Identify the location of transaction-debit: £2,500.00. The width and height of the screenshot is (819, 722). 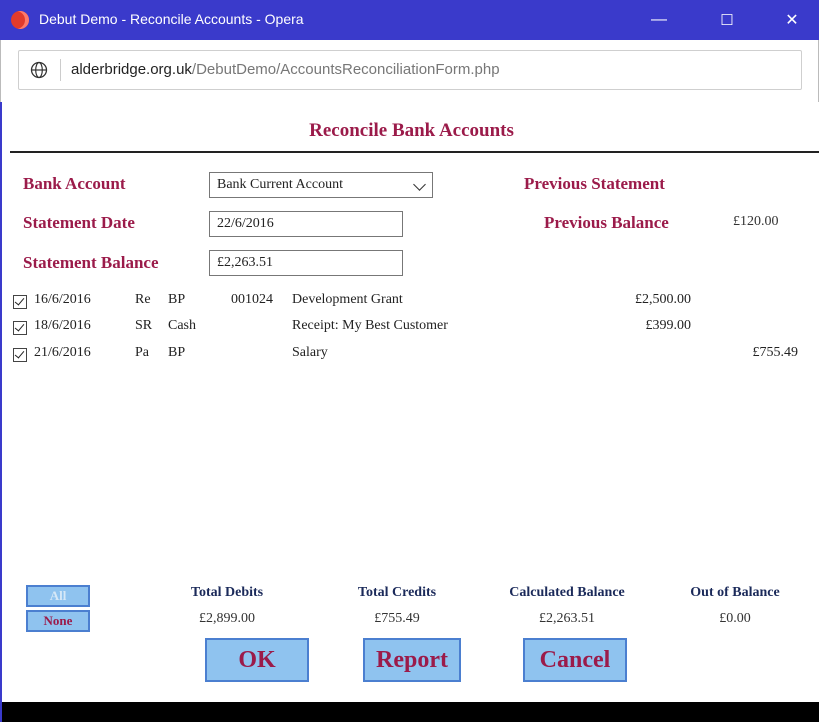
(663, 299).